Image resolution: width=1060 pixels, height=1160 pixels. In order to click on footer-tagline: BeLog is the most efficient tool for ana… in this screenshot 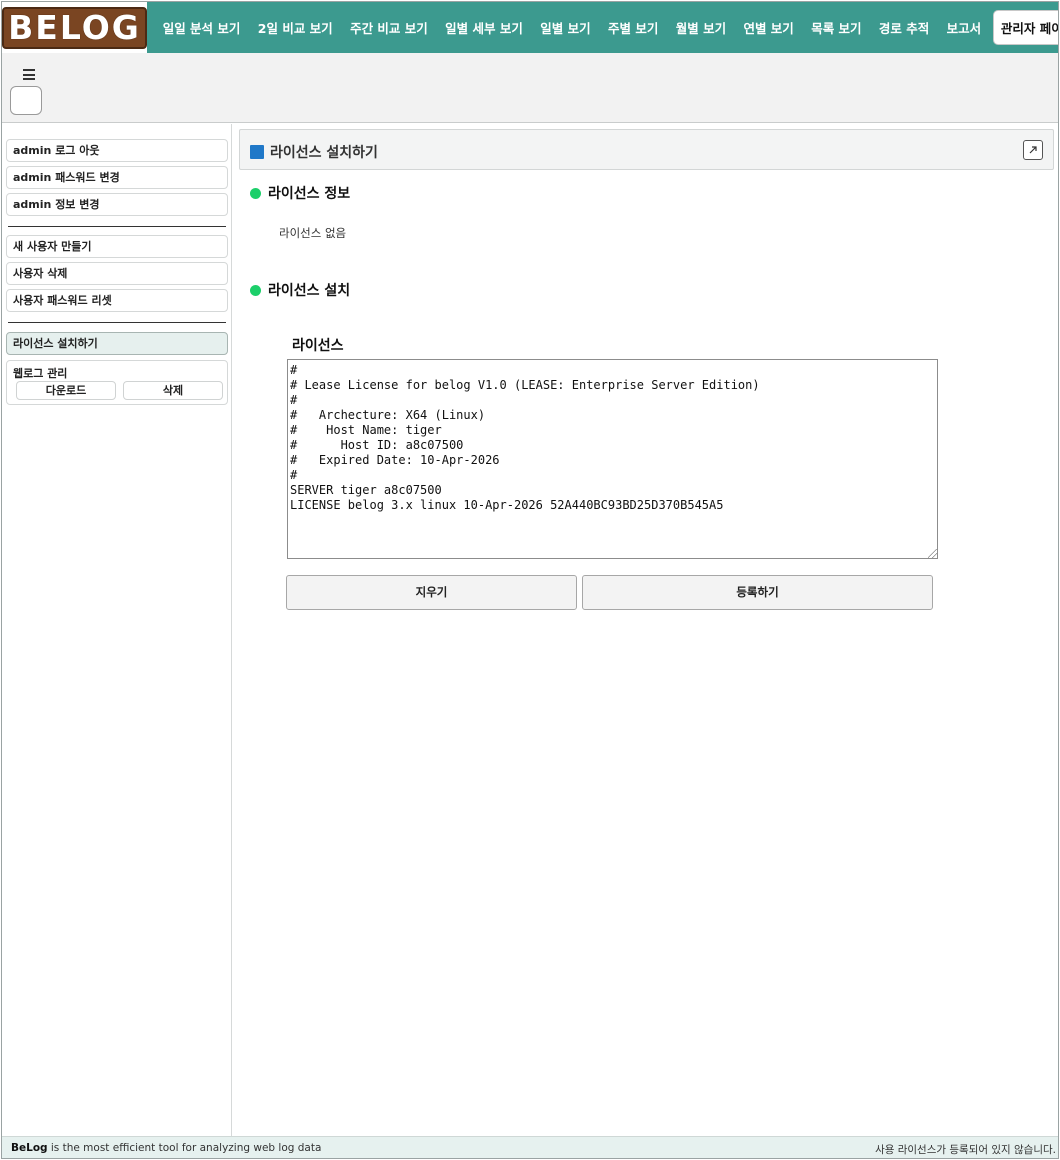, I will do `click(166, 1148)`.